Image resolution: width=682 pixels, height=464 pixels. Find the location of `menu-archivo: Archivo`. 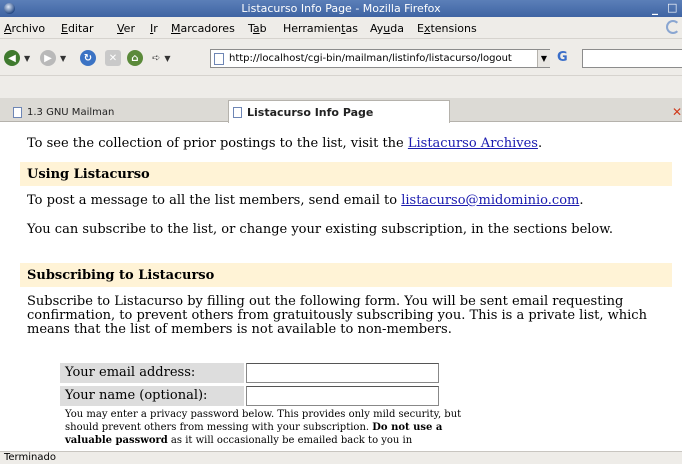

menu-archivo: Archivo is located at coordinates (24, 28).